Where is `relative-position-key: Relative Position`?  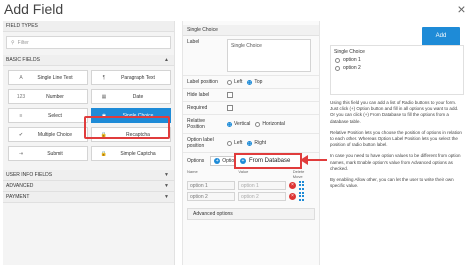
relative-position-key: Relative Position is located at coordinates (196, 124).